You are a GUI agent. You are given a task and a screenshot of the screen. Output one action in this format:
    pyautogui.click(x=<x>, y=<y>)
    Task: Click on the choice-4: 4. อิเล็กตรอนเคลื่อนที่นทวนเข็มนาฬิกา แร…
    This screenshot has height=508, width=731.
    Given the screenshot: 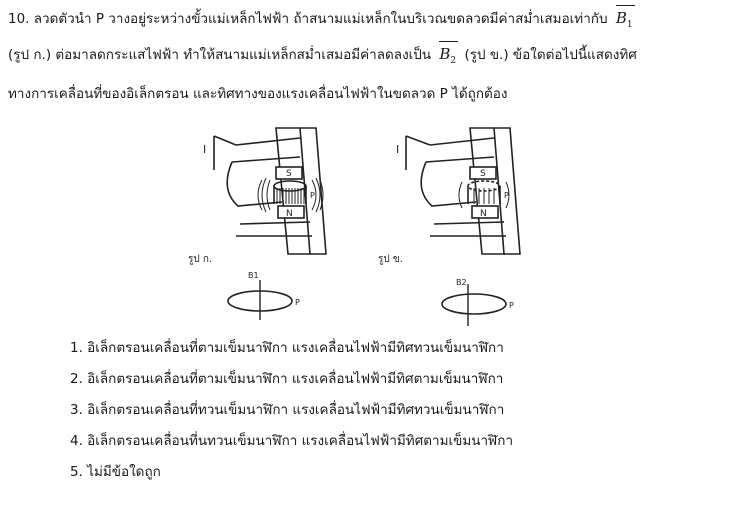 What is the action you would take?
    pyautogui.click(x=291, y=446)
    